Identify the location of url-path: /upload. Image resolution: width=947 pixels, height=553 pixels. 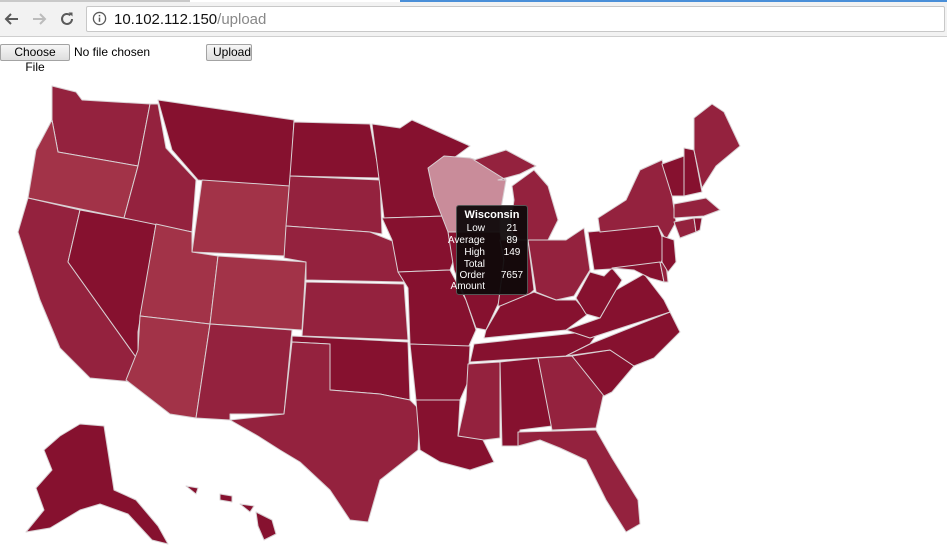
(242, 19).